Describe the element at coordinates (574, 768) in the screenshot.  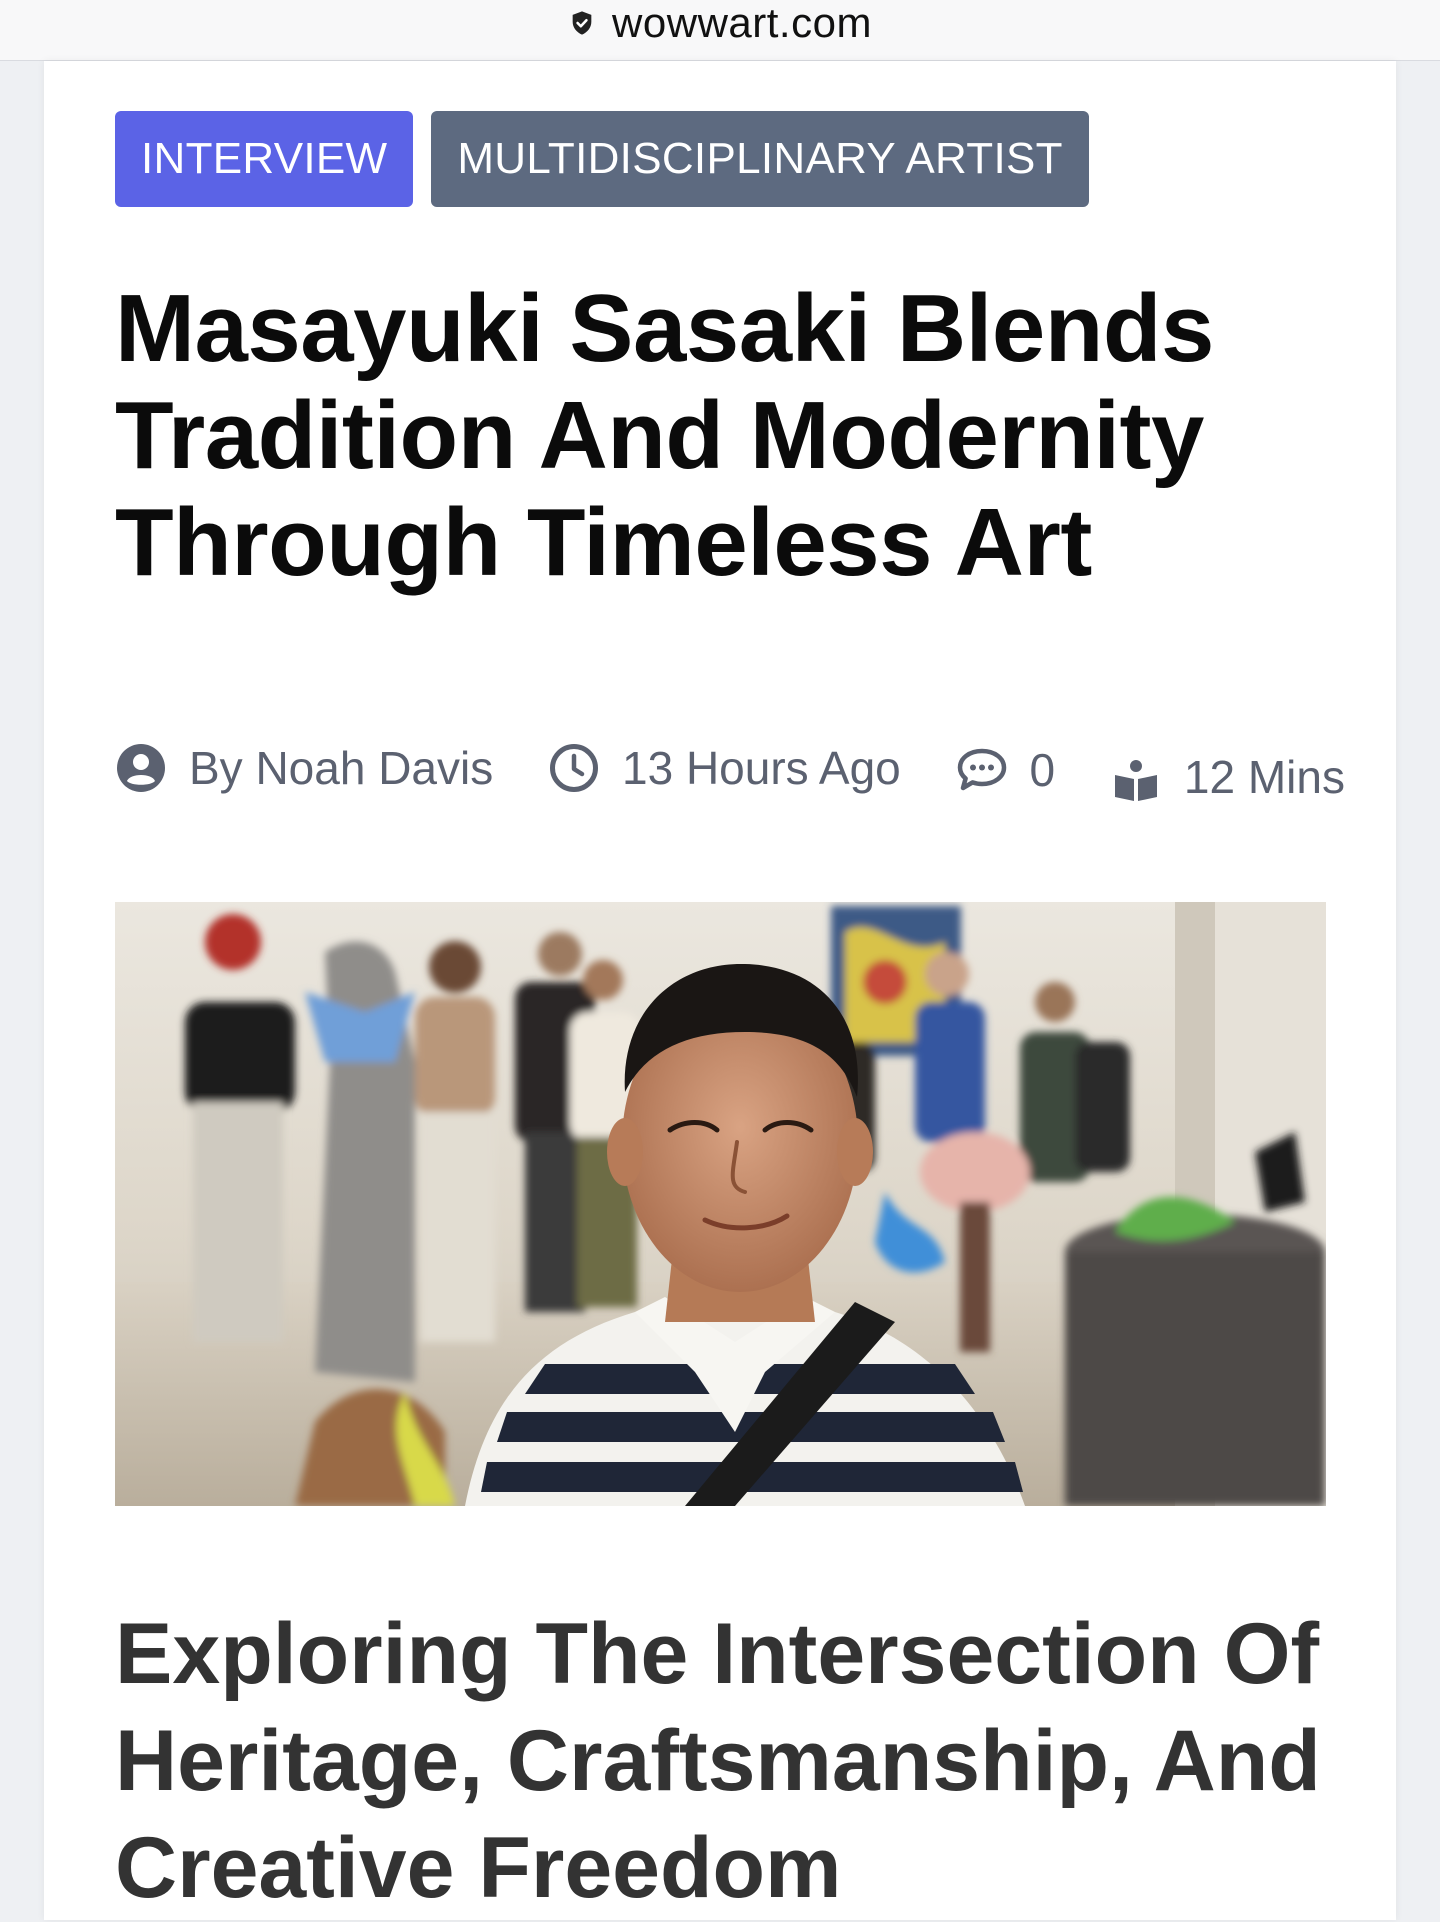
I see `clock-icon` at that location.